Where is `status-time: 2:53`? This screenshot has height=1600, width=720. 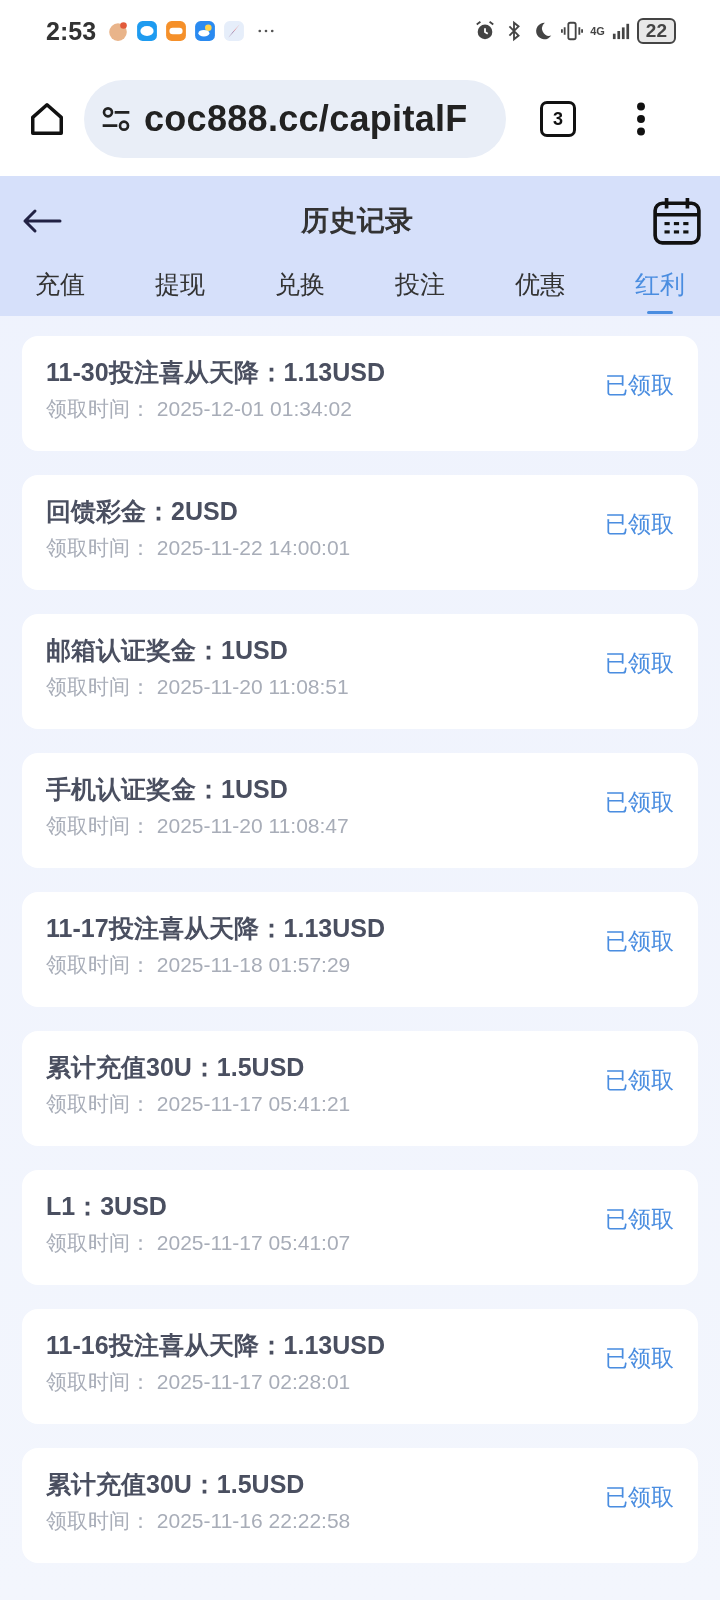
status-time: 2:53 is located at coordinates (71, 31).